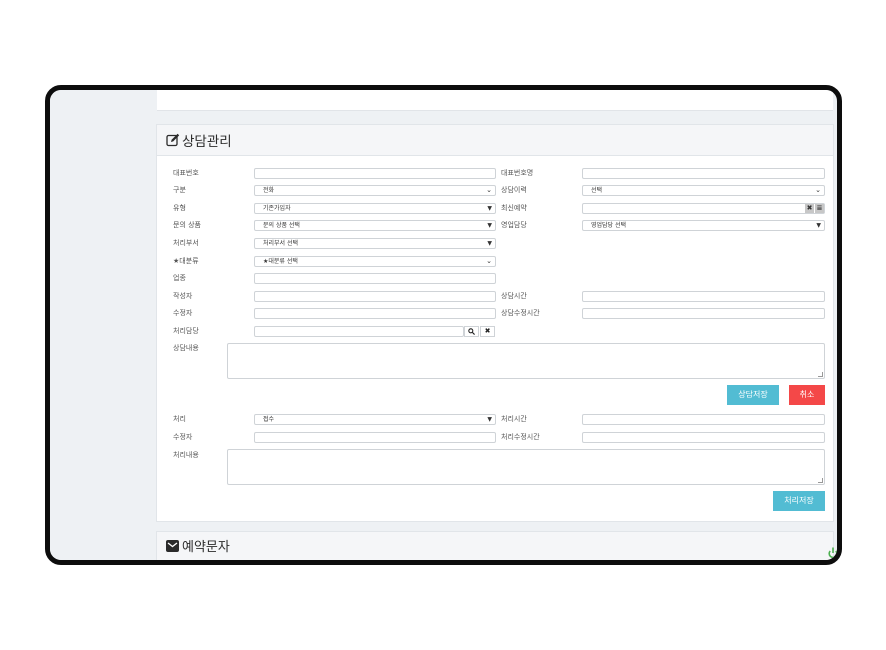 The image size is (886, 650). Describe the element at coordinates (703, 208) in the screenshot. I see `recent-reservation-input: ✖ ≣` at that location.